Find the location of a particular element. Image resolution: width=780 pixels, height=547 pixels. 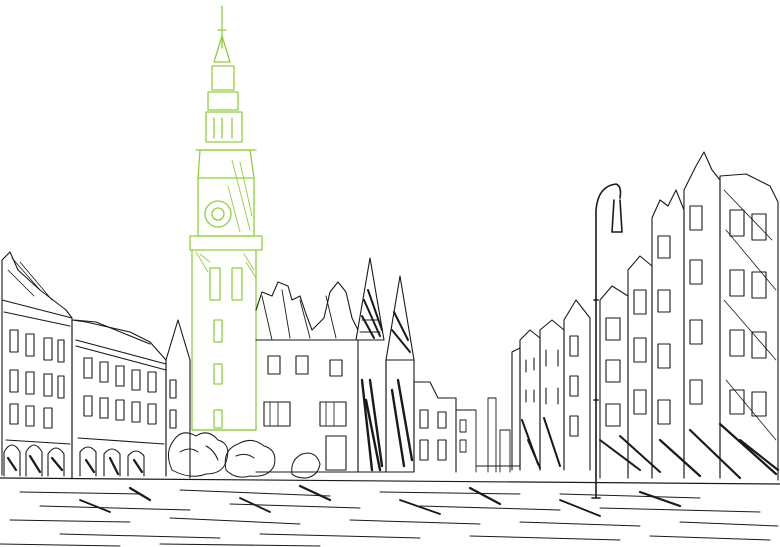

distant-buildings is located at coordinates (488, 435).